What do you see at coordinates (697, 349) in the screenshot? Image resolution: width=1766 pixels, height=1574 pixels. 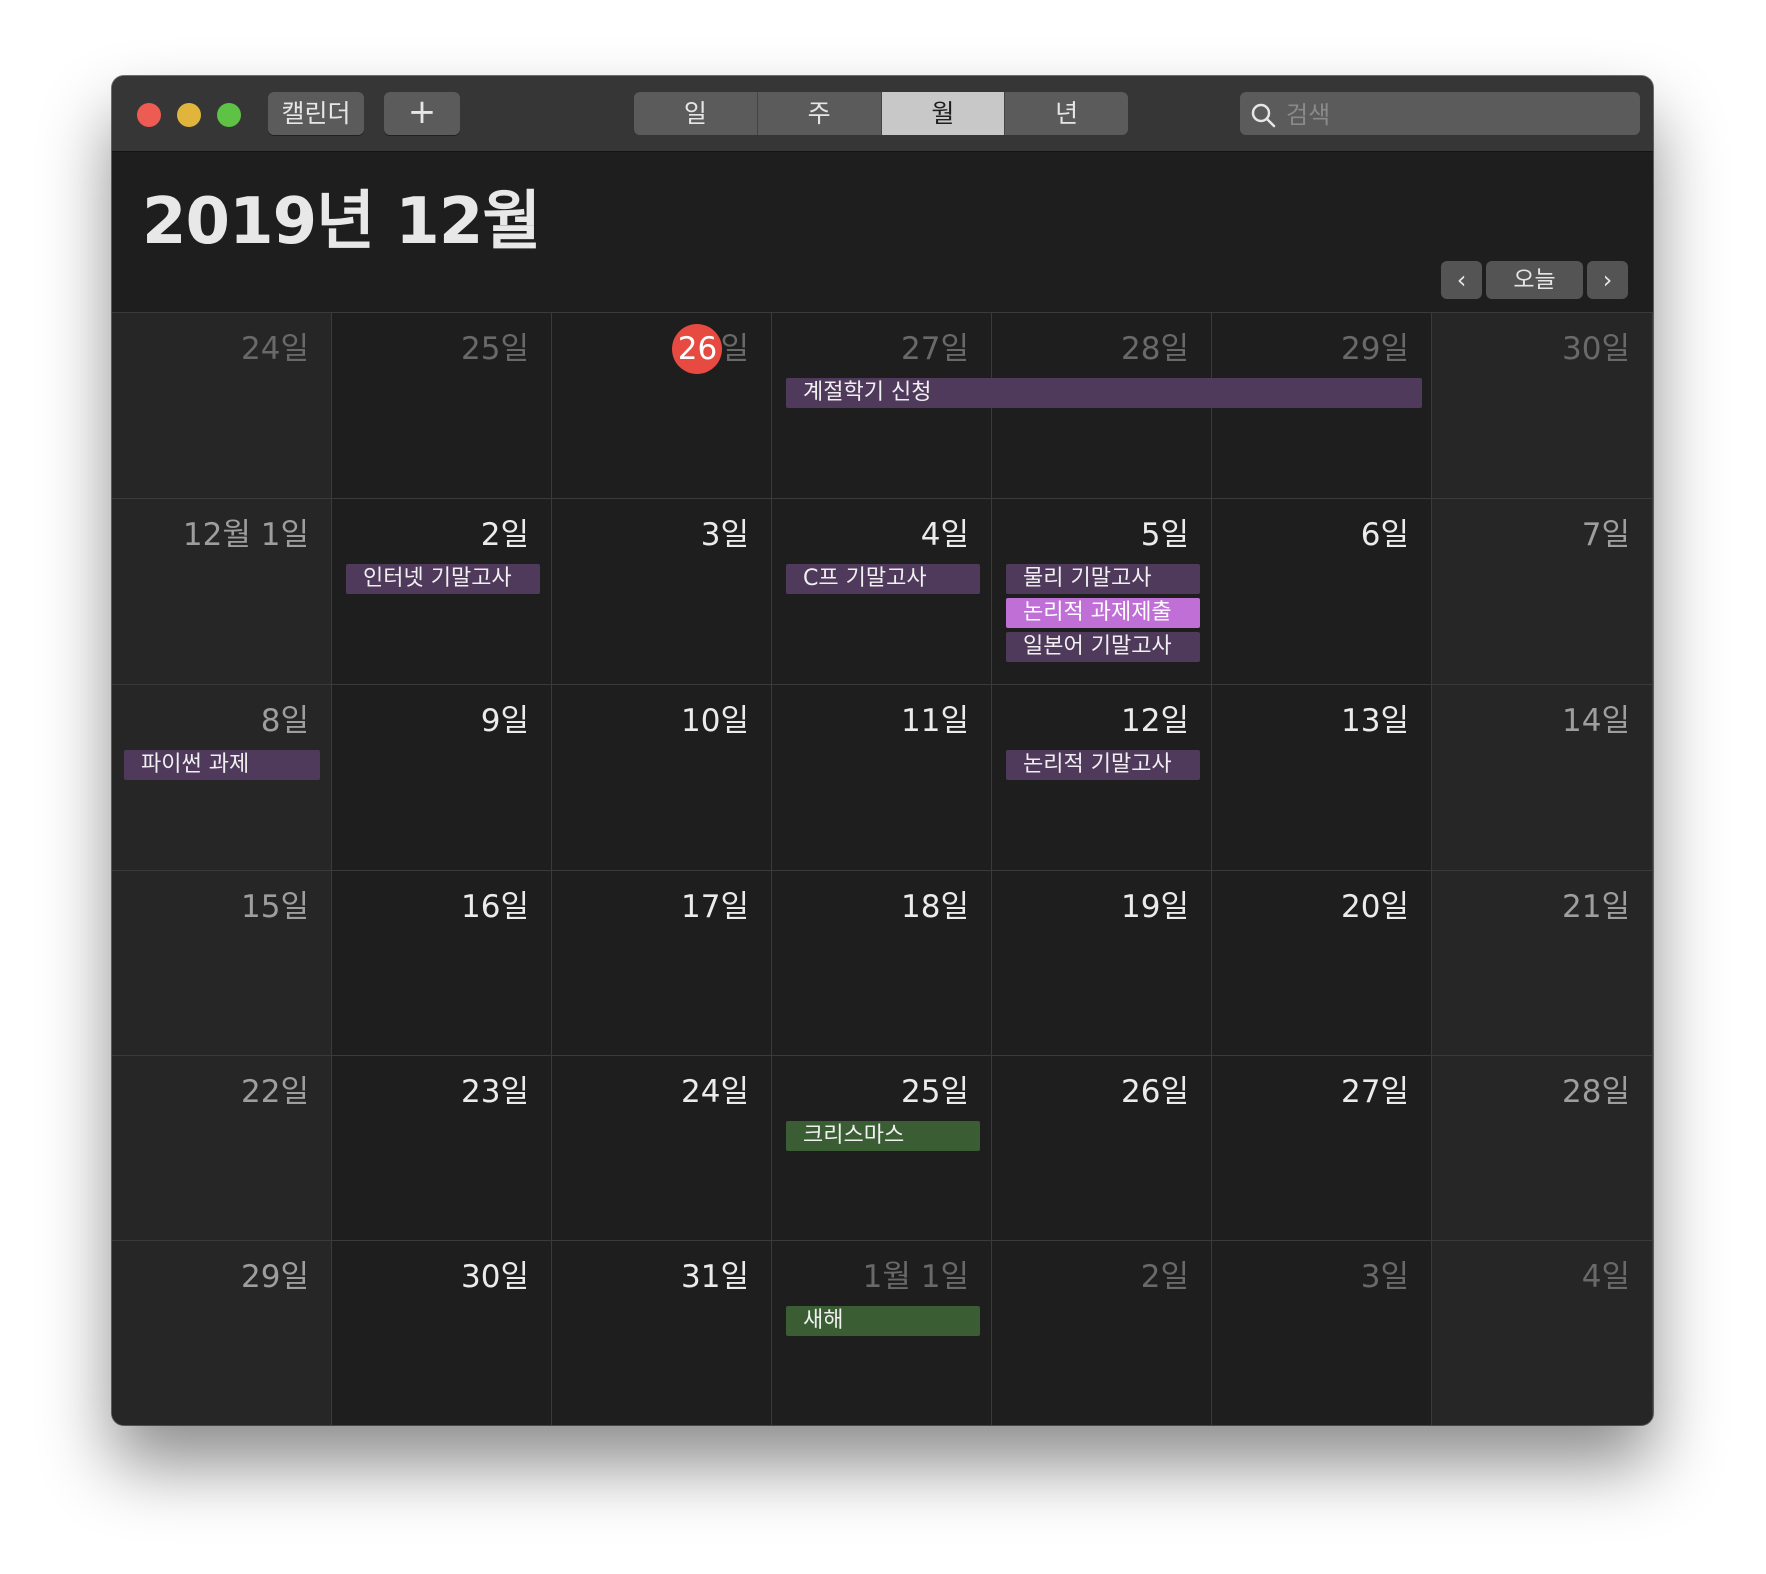 I see `today-badge: 26` at bounding box center [697, 349].